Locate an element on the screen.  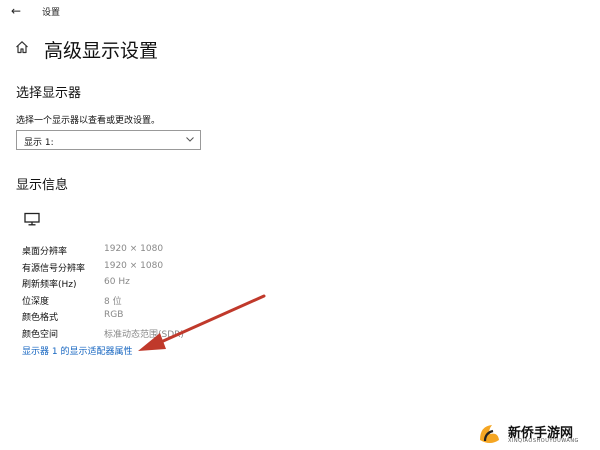
watermark-logo-icon is located at coordinates (489, 434).